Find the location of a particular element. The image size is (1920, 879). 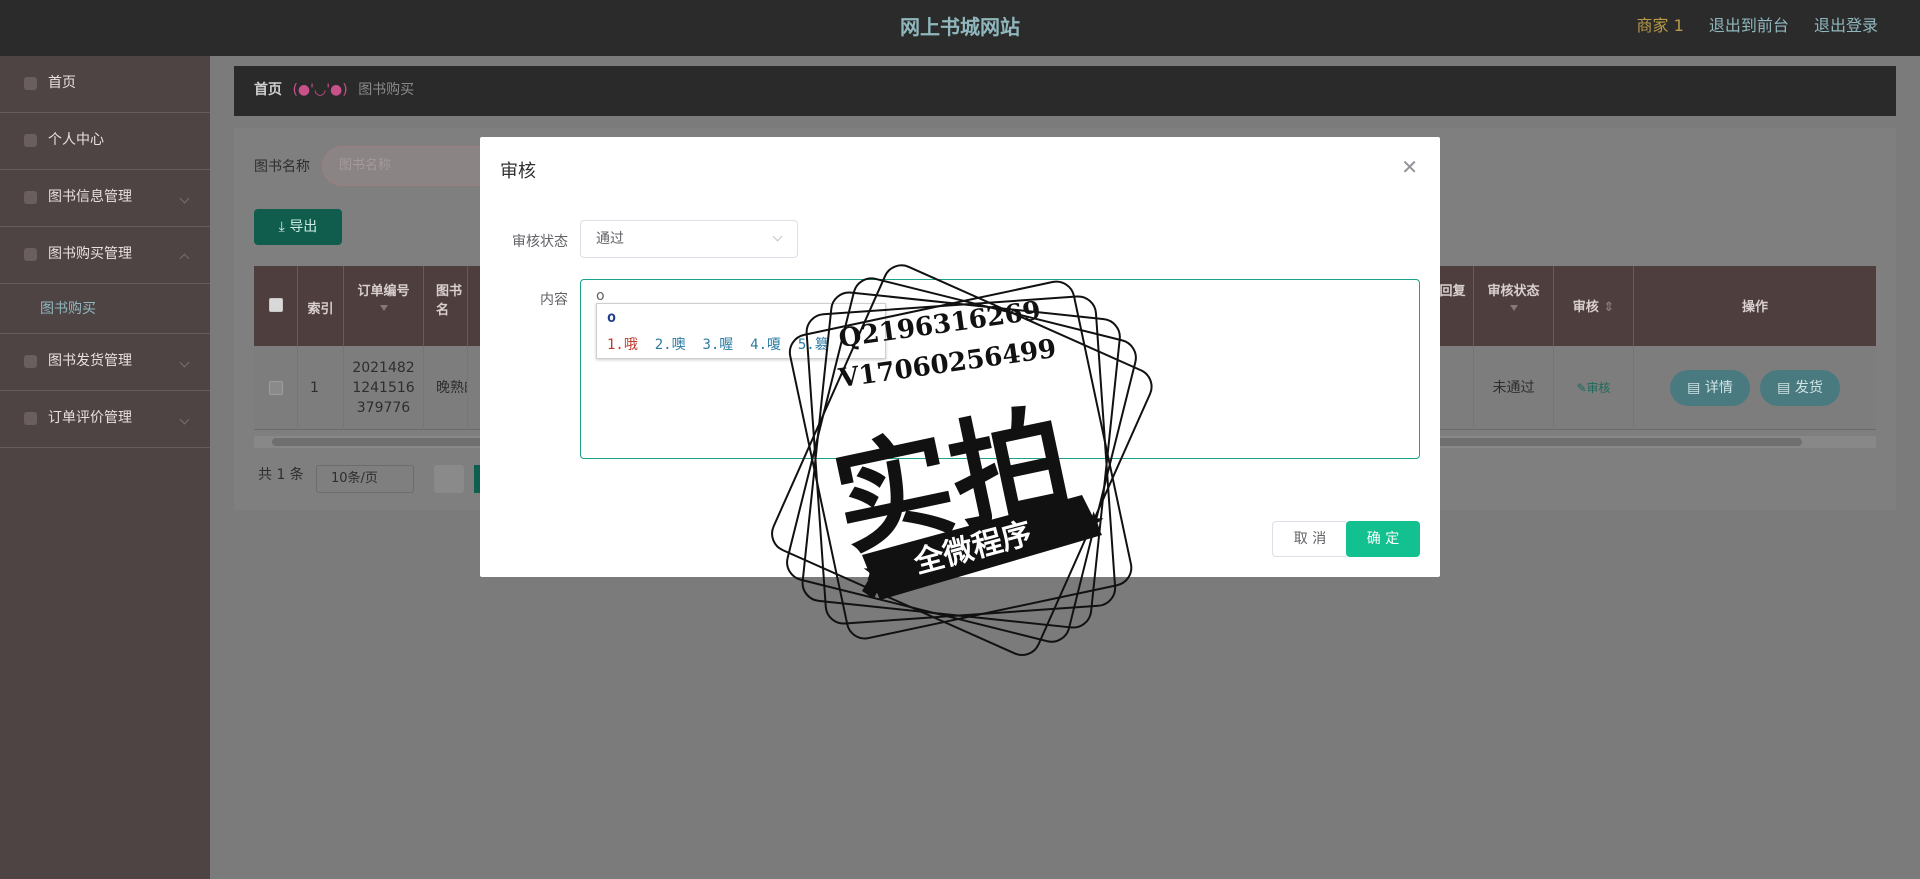

col-audit-status: 审核状态 is located at coordinates (1514, 306).